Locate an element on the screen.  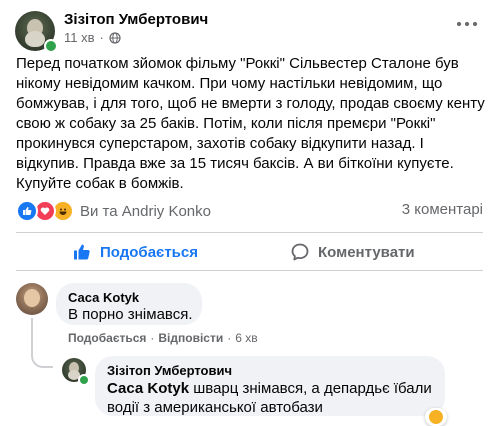
reactions-text: Ви та Andriy Konko is located at coordinates (145, 211).